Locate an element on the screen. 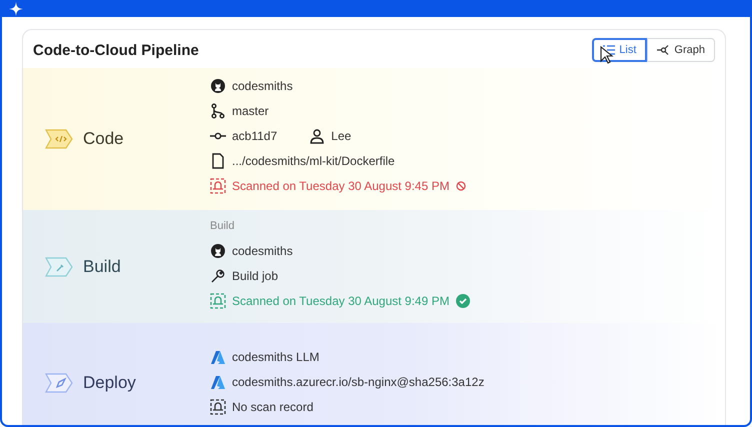  resource-name: codesmiths.azurecr.io/sb-nginx@sha256:3a12z is located at coordinates (358, 382).